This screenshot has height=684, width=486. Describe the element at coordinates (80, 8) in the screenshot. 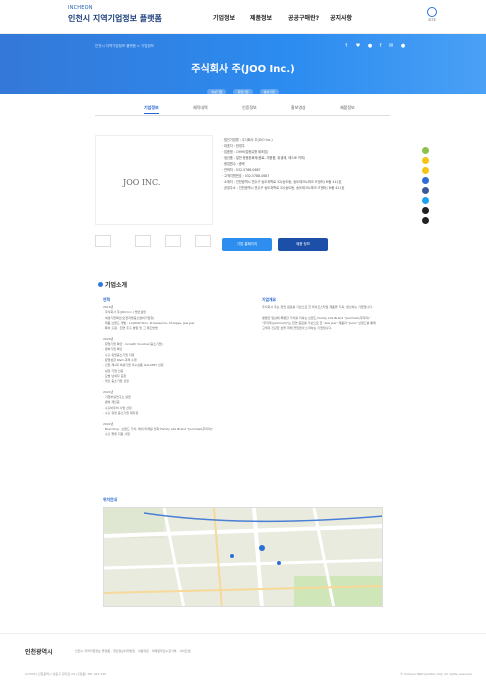

I see `logo-top: INCHEON` at that location.